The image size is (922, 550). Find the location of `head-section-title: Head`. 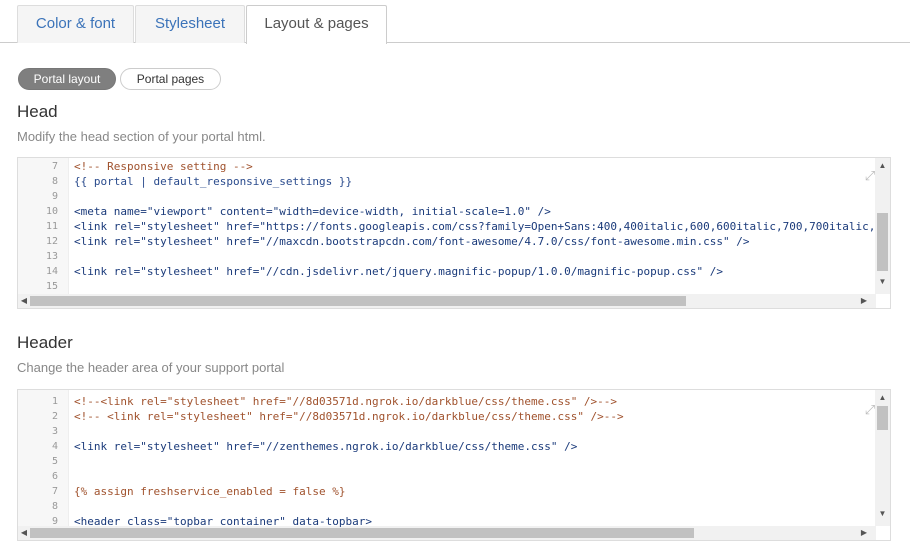

head-section-title: Head is located at coordinates (37, 111).